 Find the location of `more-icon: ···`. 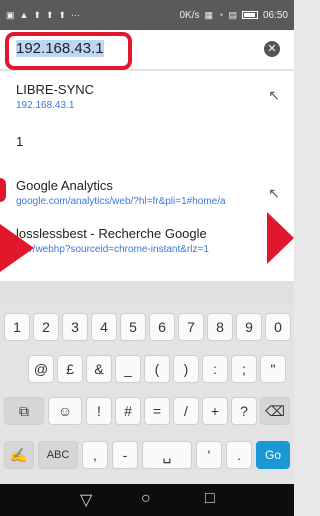

more-icon: ··· is located at coordinates (76, 14).